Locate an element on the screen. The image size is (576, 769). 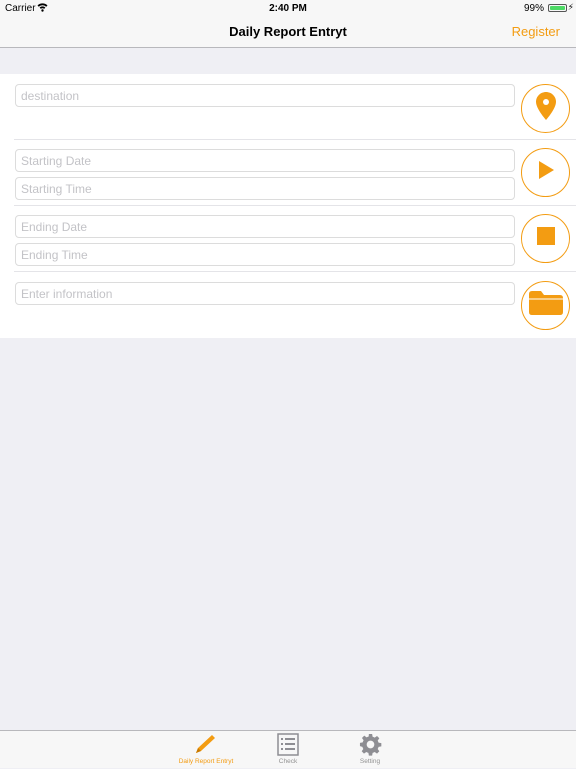
tab-bar: Daily Report Entryt Check Setting is located at coordinates (288, 749).